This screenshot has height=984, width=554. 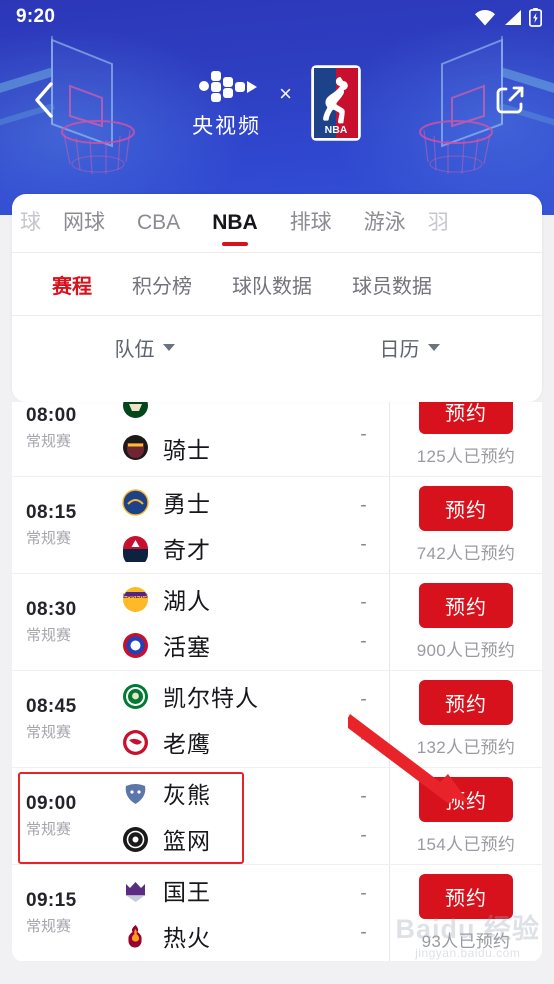 I want to click on game-time: 09:15, so click(x=51, y=900).